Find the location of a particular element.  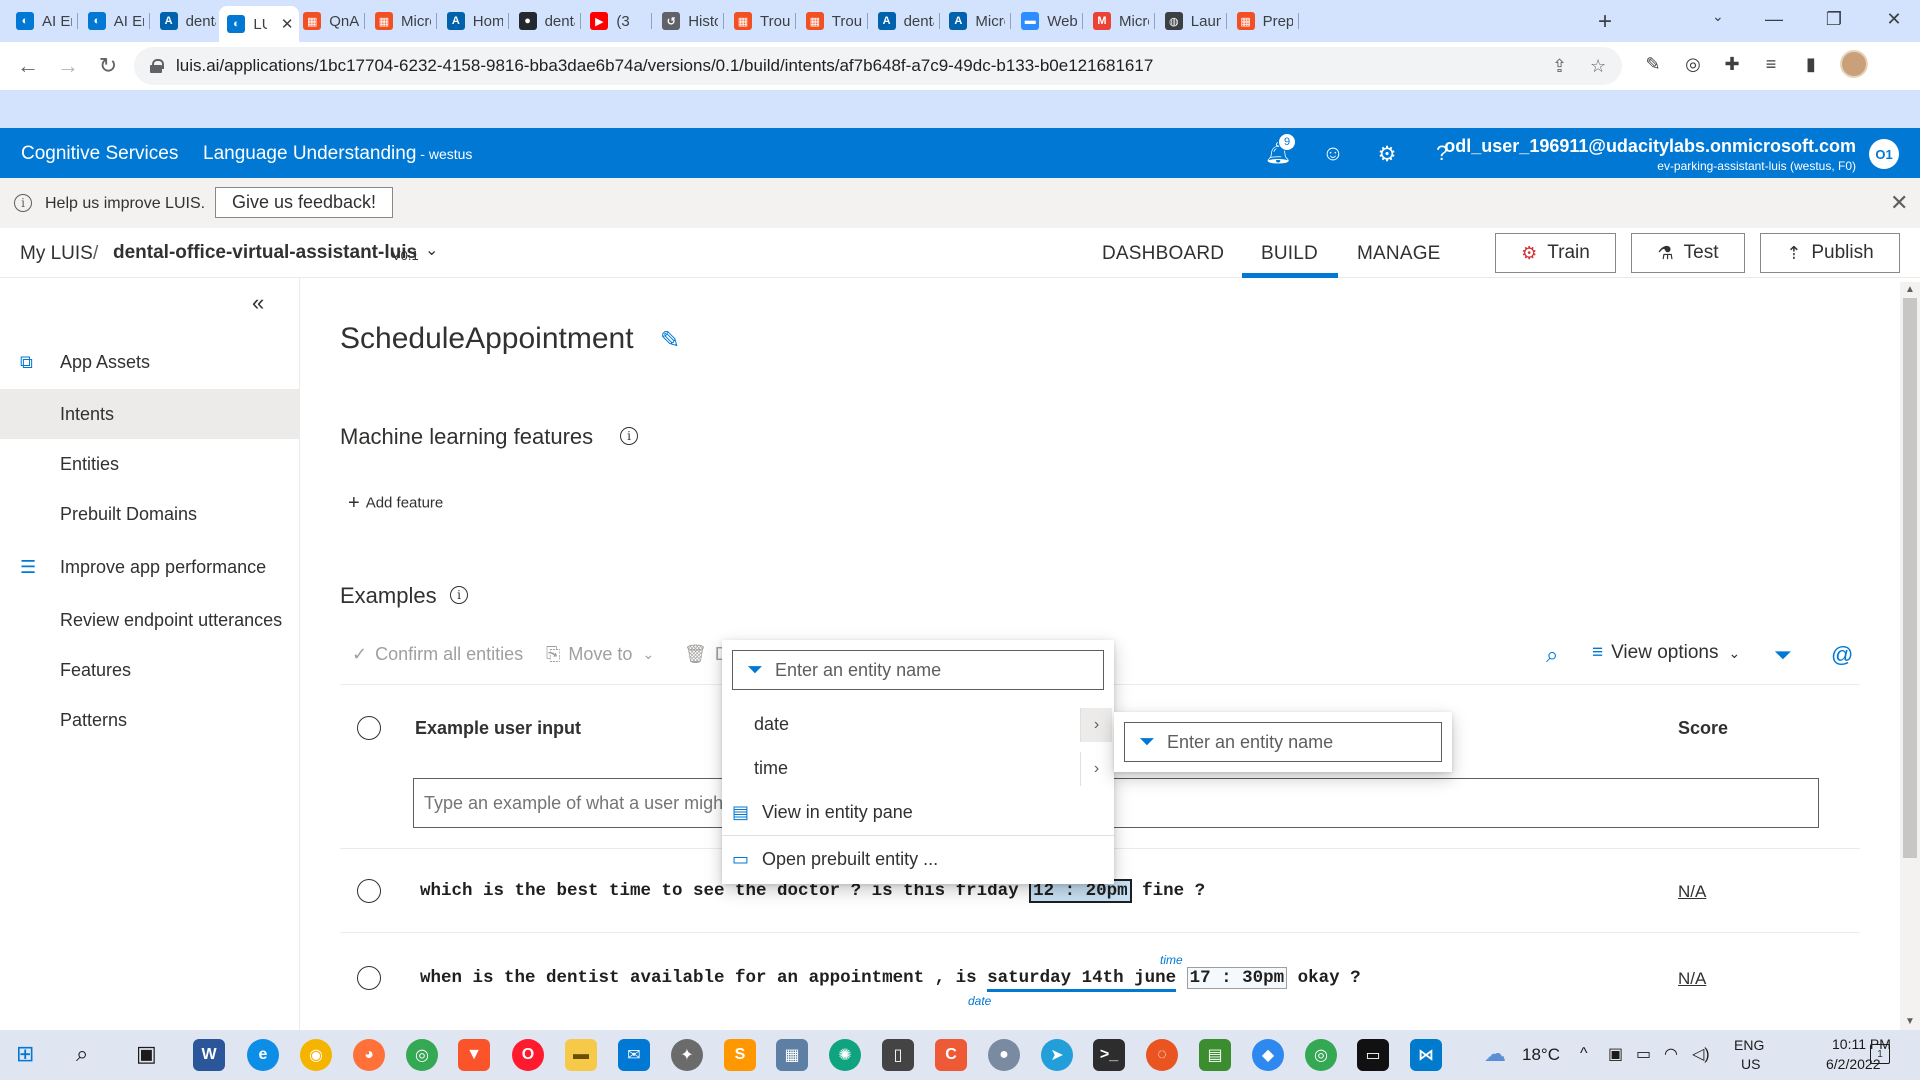

publish-button: ⇡ Publish is located at coordinates (1830, 253).